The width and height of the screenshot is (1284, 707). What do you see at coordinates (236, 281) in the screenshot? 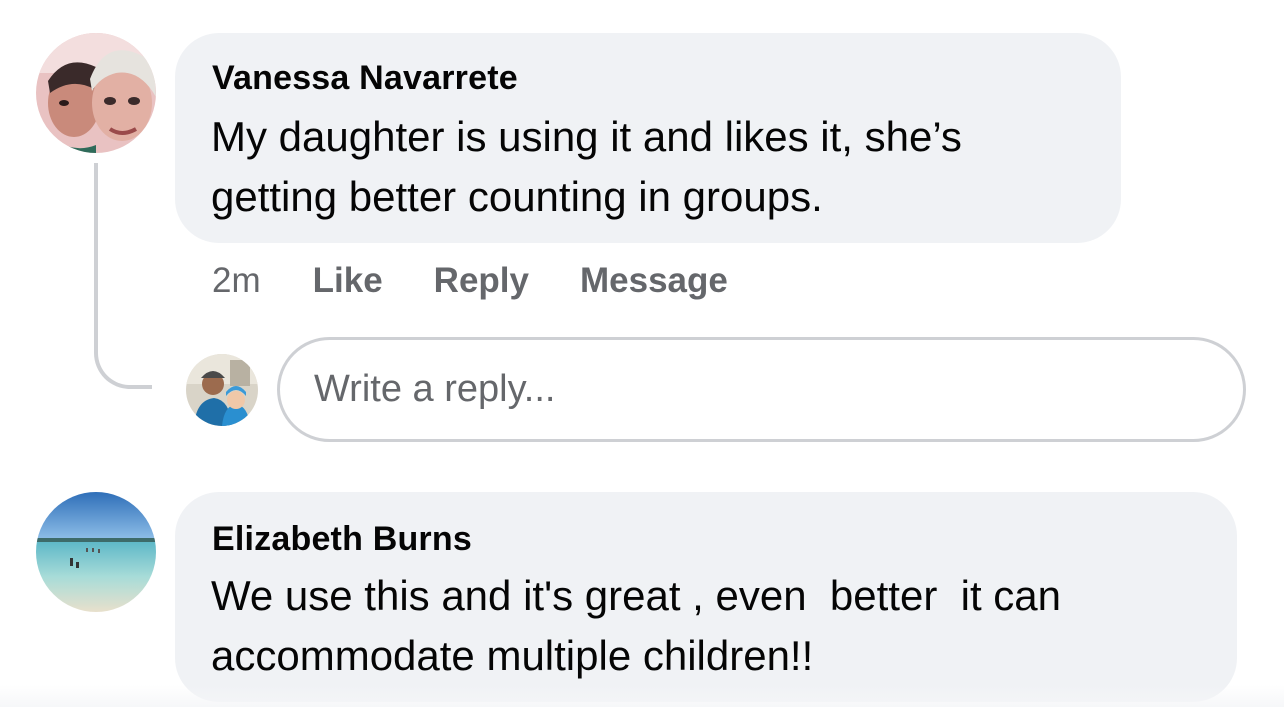
I see `comment-timestamp: 2m` at bounding box center [236, 281].